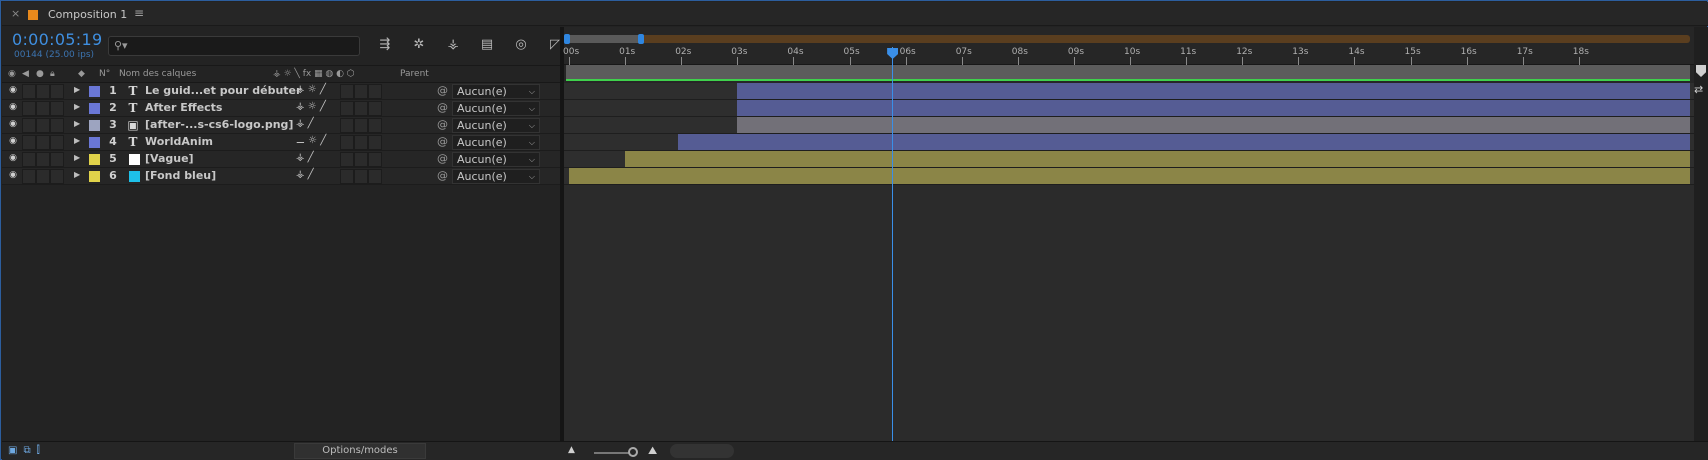  Describe the element at coordinates (1698, 89) in the screenshot. I see `comp-button-icon: ⇄` at that location.